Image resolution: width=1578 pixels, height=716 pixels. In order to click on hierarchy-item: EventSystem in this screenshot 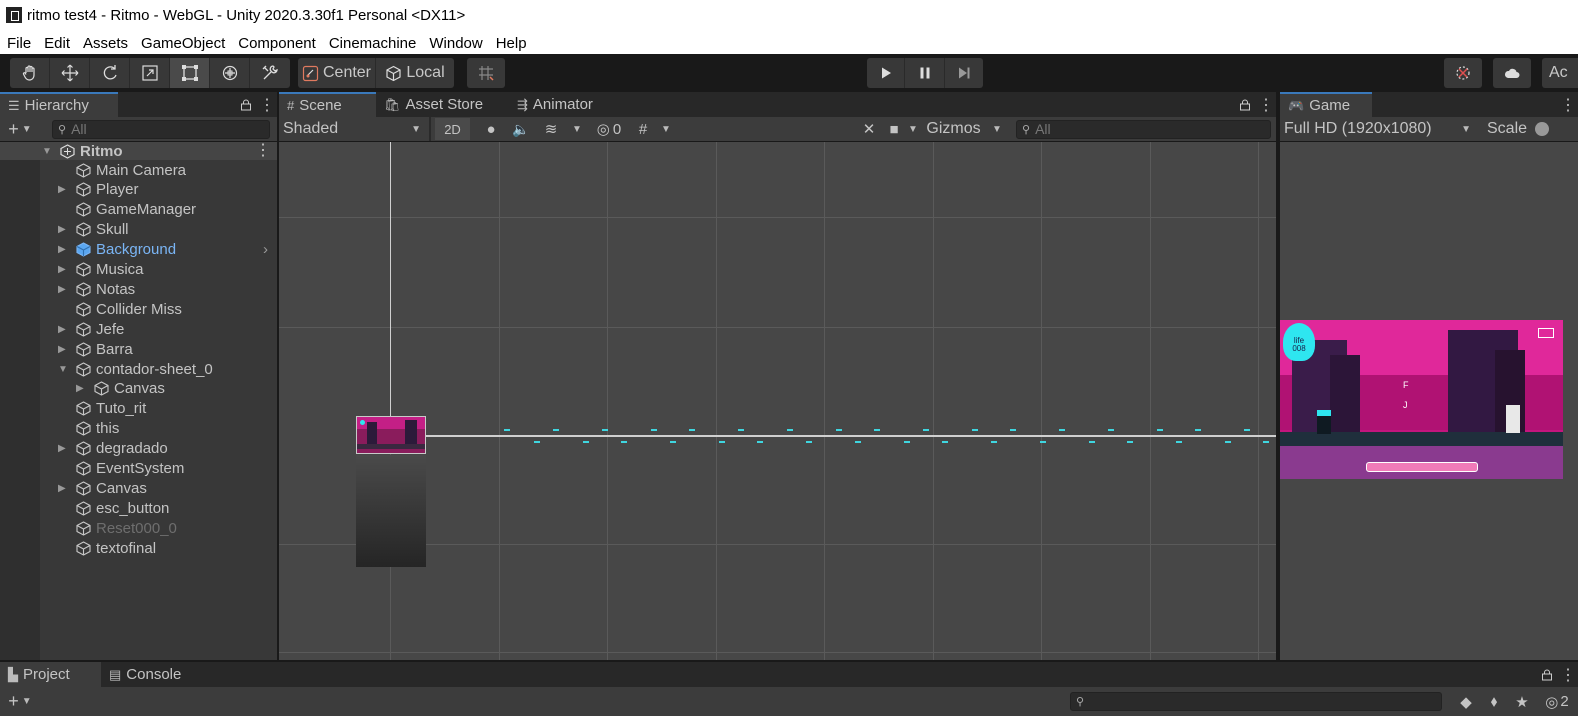, I will do `click(121, 469)`.